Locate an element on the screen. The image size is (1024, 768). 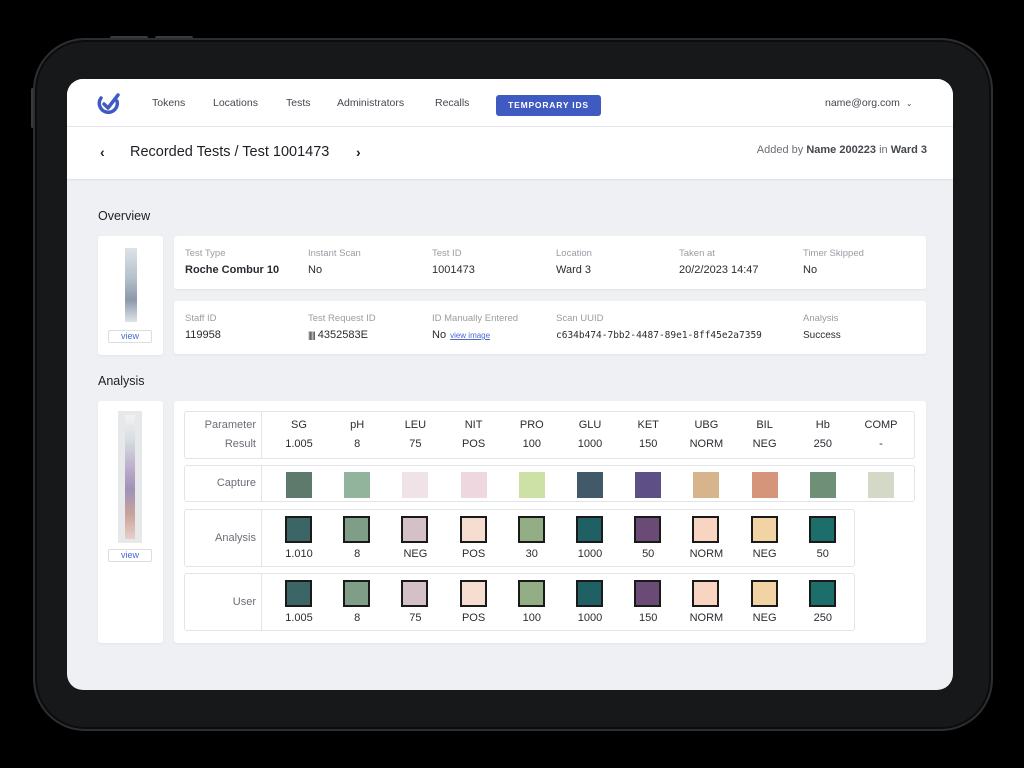
field-timer-skipped: Timer Skipped No is located at coordinates (833, 262).